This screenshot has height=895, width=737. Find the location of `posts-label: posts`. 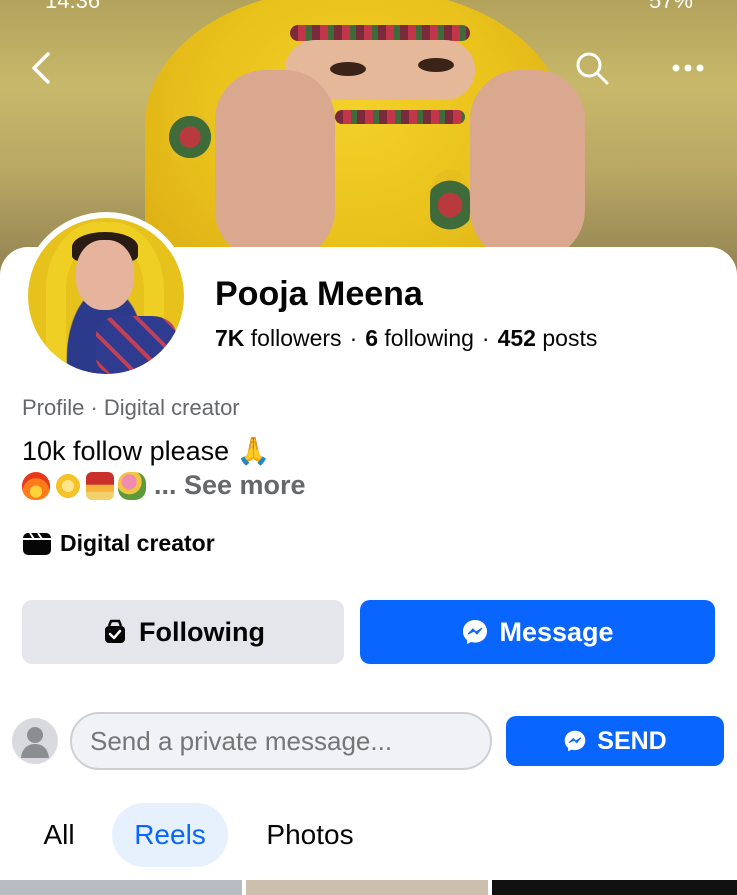

posts-label: posts is located at coordinates (570, 338).